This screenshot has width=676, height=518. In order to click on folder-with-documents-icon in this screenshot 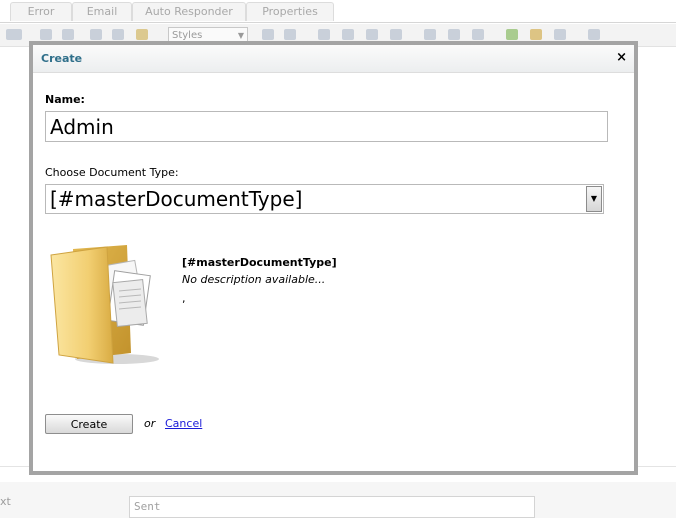, I will do `click(104, 303)`.